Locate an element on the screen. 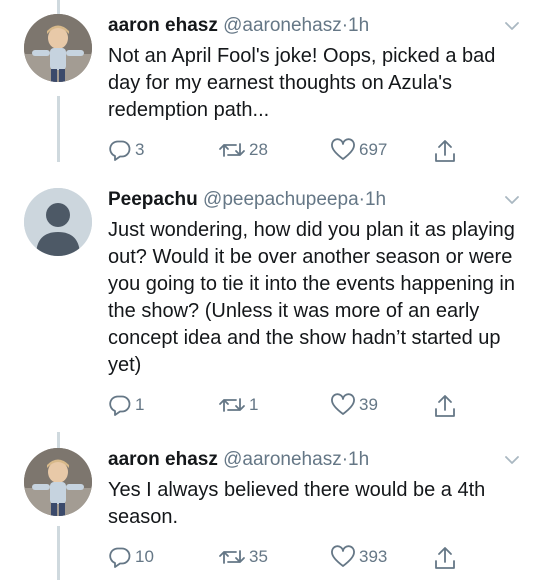 Image resolution: width=540 pixels, height=580 pixels. default-profile-icon is located at coordinates (58, 222).